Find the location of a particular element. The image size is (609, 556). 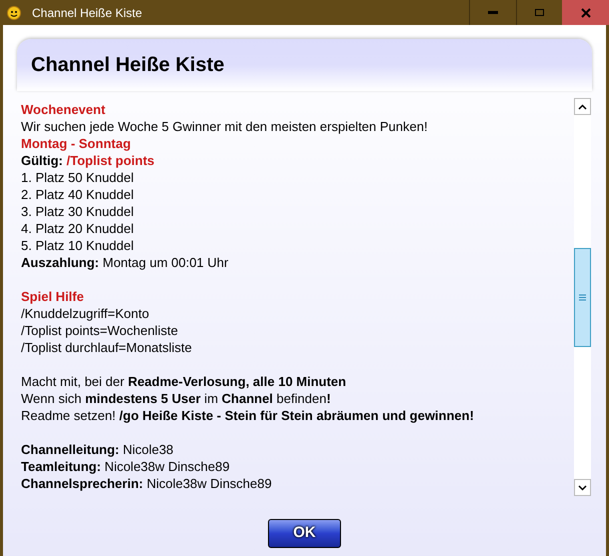

dialog-title: Channel Heiße Kiste is located at coordinates (127, 65).